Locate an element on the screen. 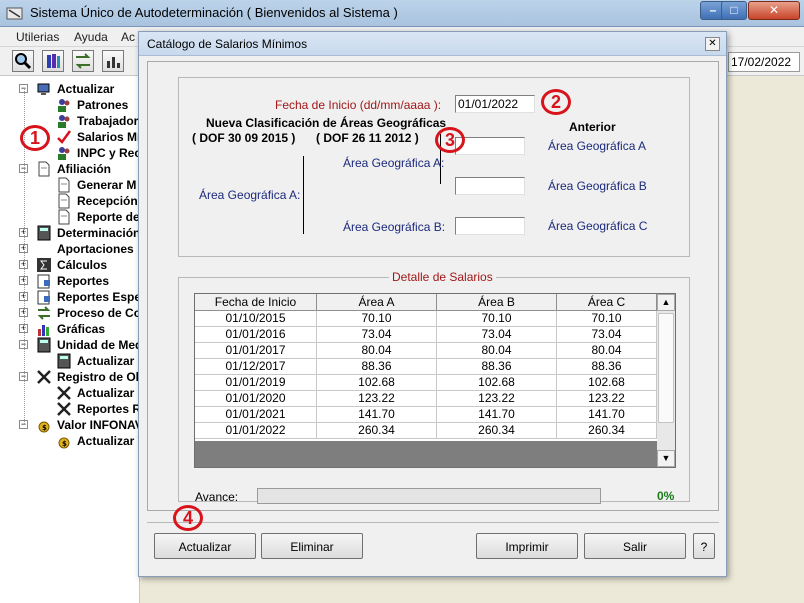 The image size is (804, 603). tree-item-label: Registro de Ob is located at coordinates (98, 377).